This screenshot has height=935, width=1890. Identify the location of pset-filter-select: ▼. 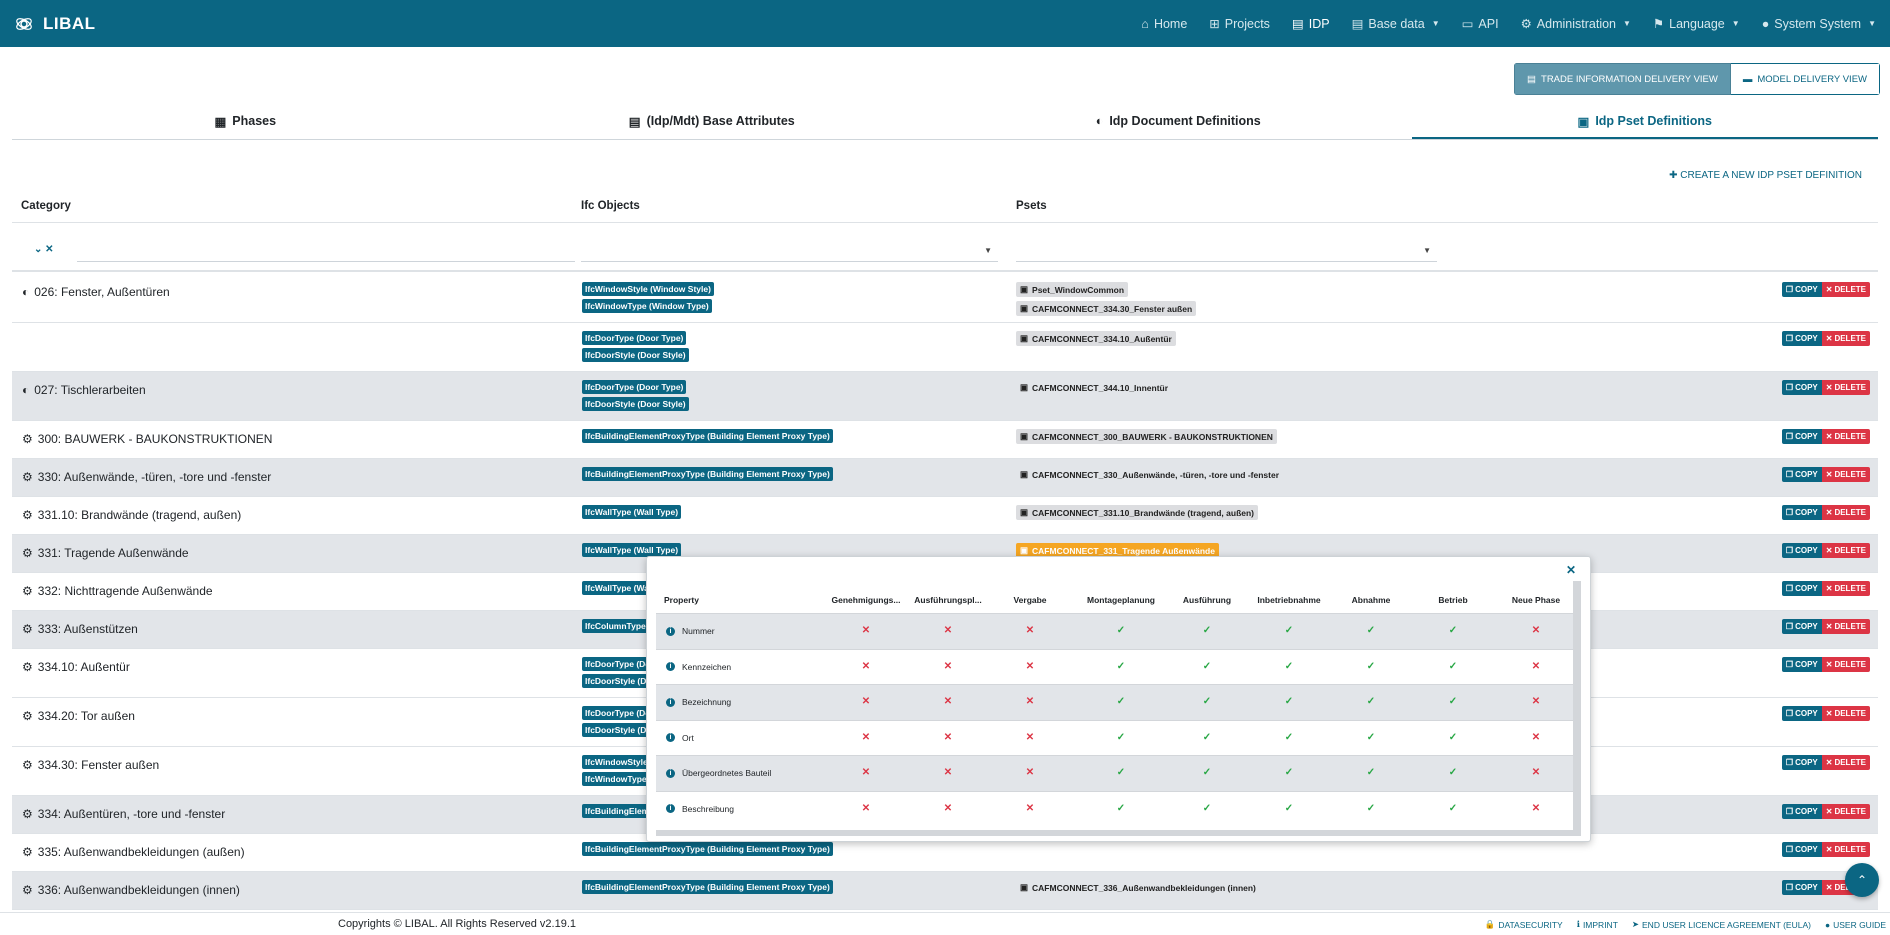
(1226, 251).